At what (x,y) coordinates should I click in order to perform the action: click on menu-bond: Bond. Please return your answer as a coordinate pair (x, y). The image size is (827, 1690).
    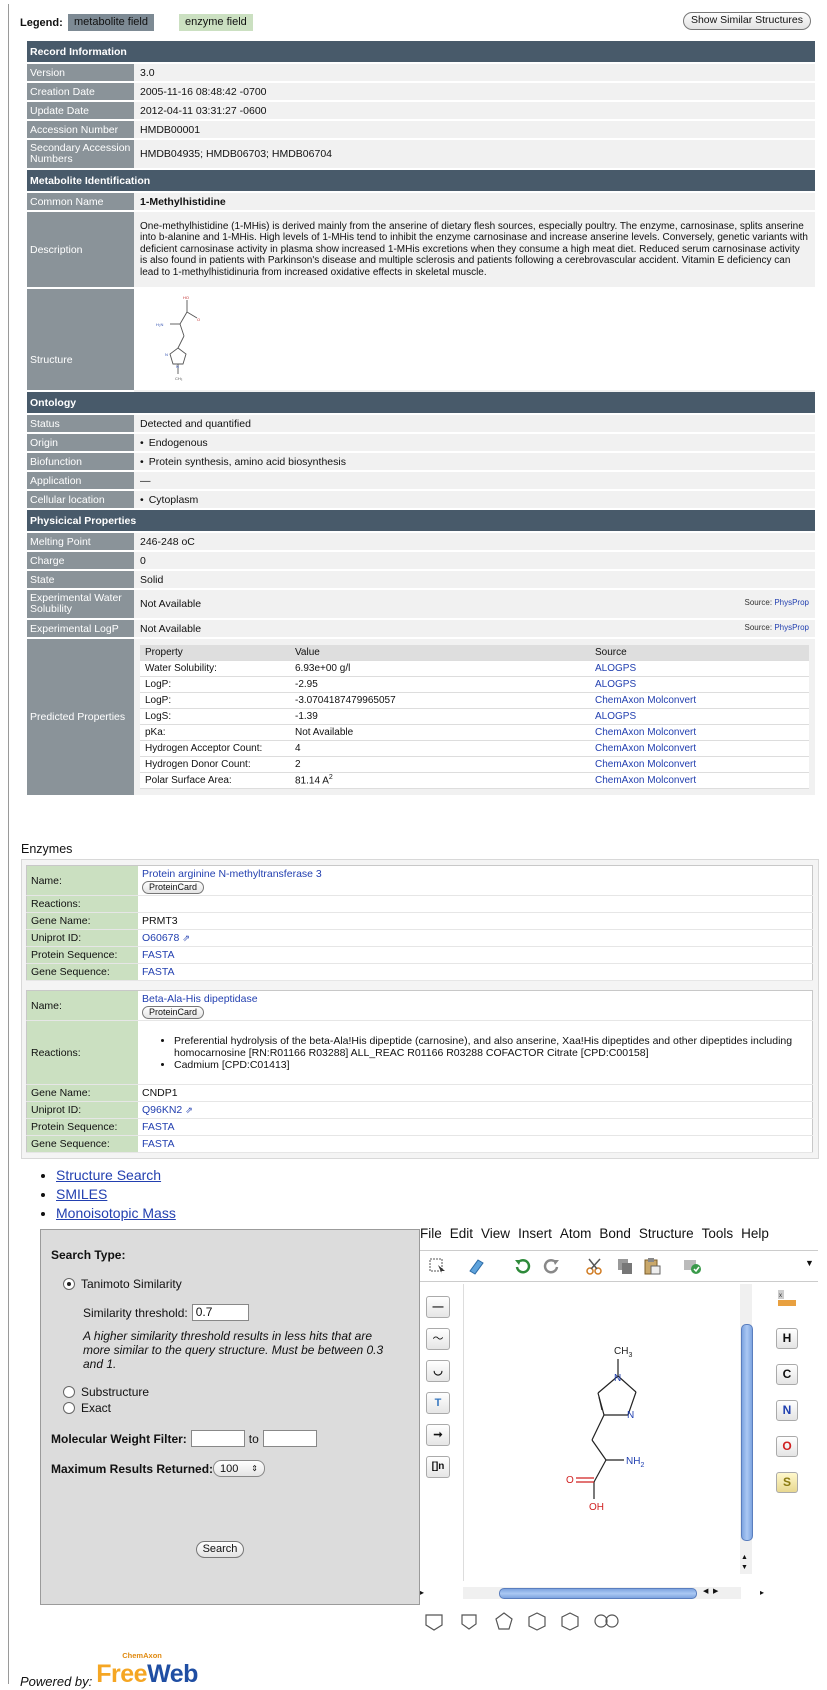
    Looking at the image, I should click on (615, 1236).